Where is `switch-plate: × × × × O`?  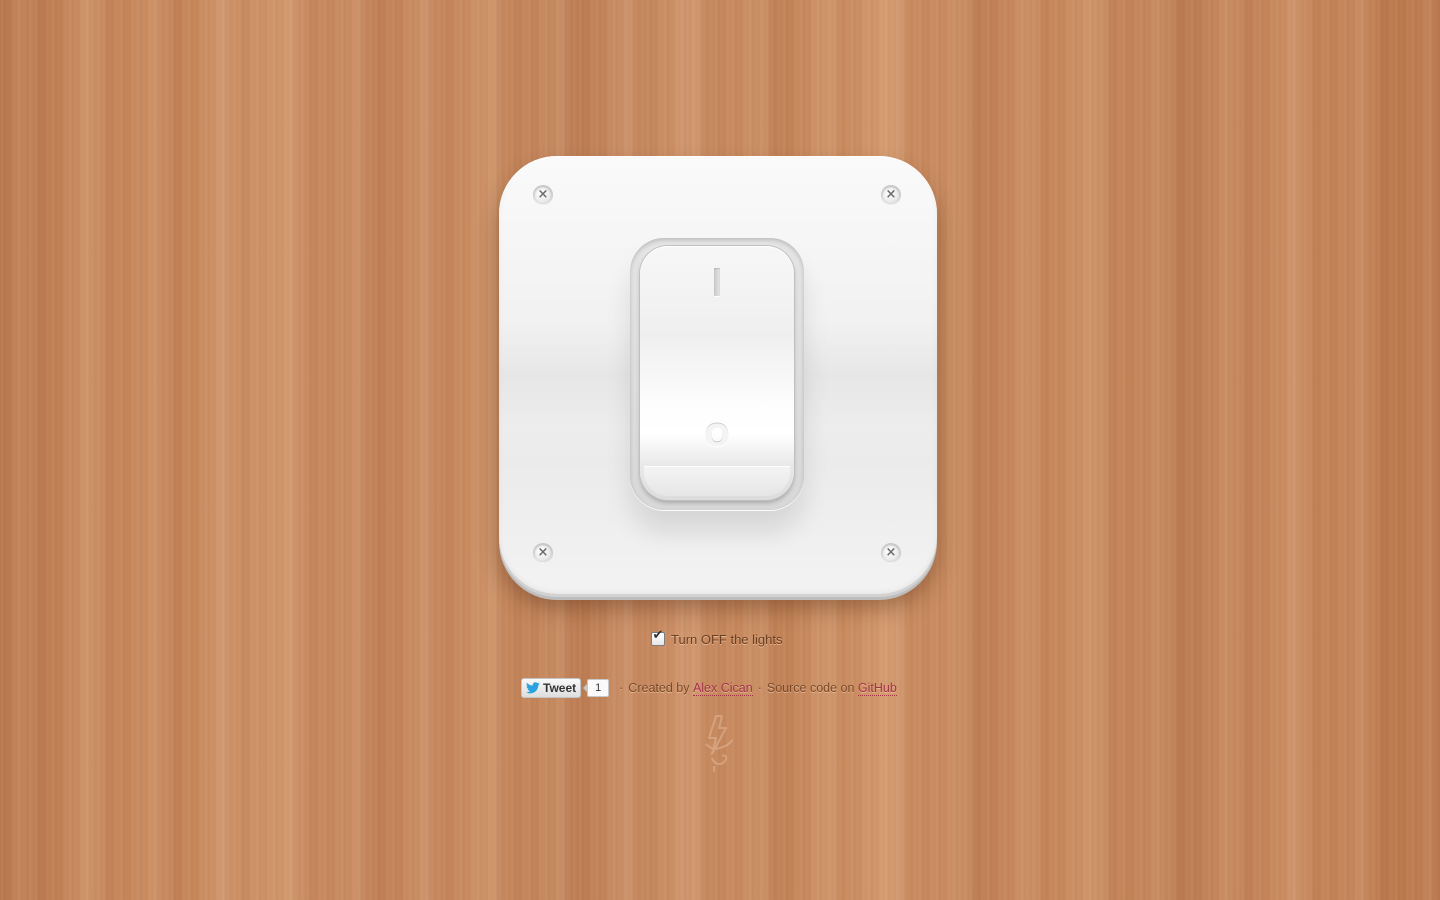 switch-plate: × × × × O is located at coordinates (718, 375).